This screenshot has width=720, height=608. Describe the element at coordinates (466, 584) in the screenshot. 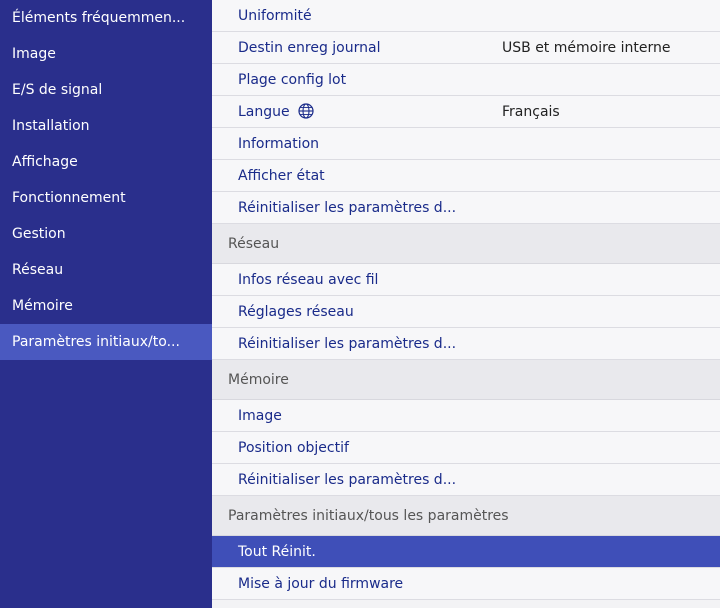

I see `menu-item-firmware-update: Mise à jour du firmware` at that location.